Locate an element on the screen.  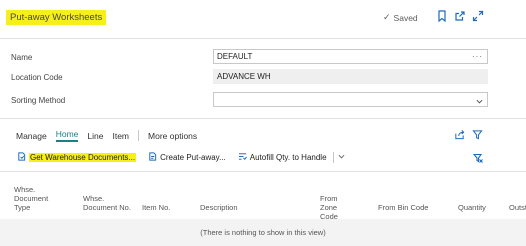
sorting-method-select is located at coordinates (350, 99).